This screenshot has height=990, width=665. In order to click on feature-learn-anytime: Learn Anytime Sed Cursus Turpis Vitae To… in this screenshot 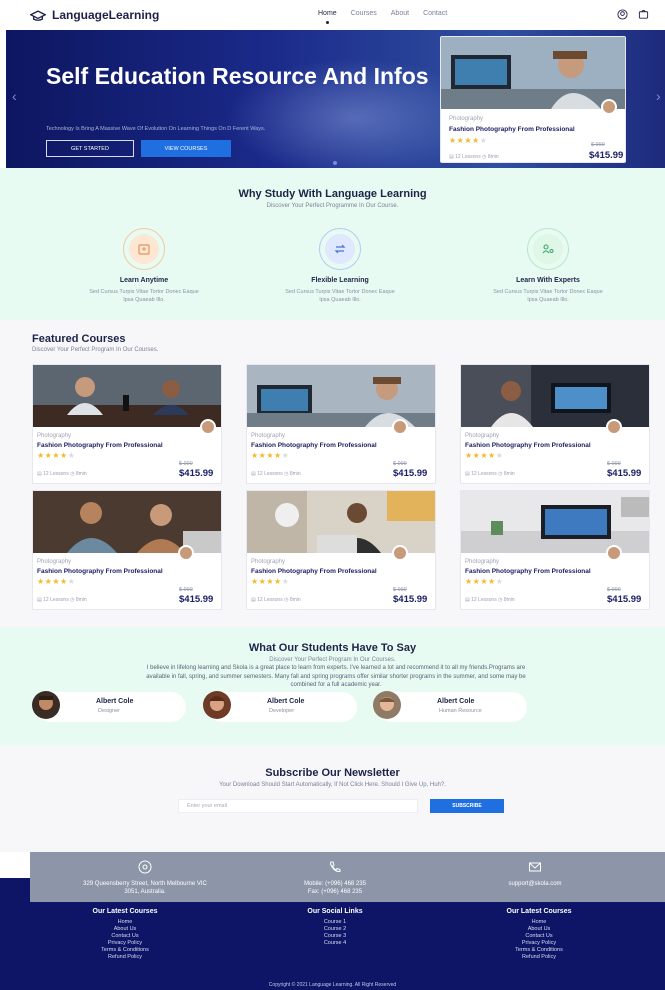, I will do `click(144, 266)`.